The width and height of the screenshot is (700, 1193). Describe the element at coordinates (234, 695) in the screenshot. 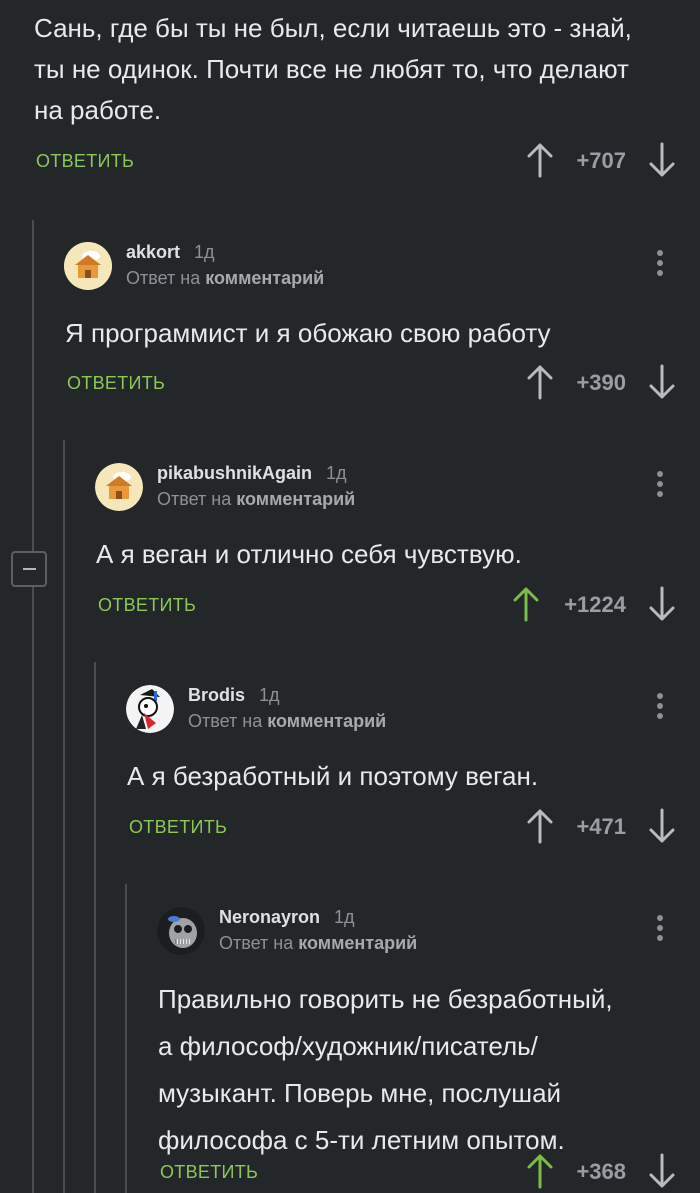

I see `username: Brodis 1д` at that location.